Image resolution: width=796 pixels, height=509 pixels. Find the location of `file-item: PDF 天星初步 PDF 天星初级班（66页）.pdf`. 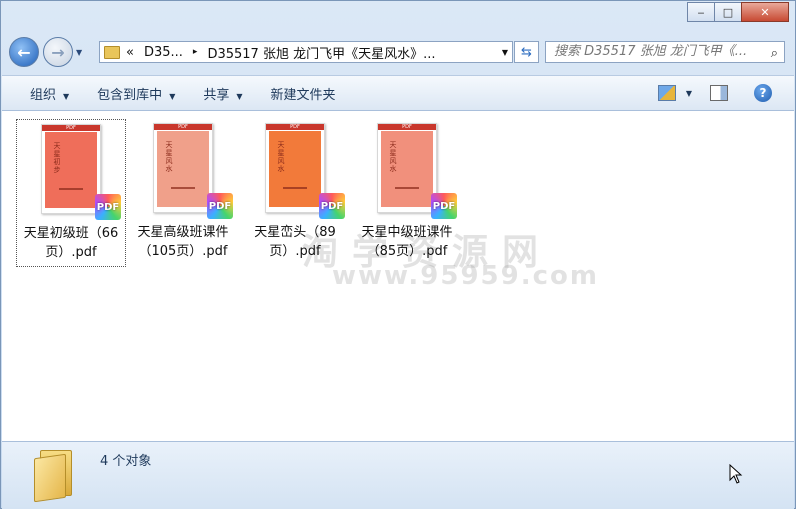

file-item: PDF 天星初步 PDF 天星初级班（66页）.pdf is located at coordinates (71, 193).